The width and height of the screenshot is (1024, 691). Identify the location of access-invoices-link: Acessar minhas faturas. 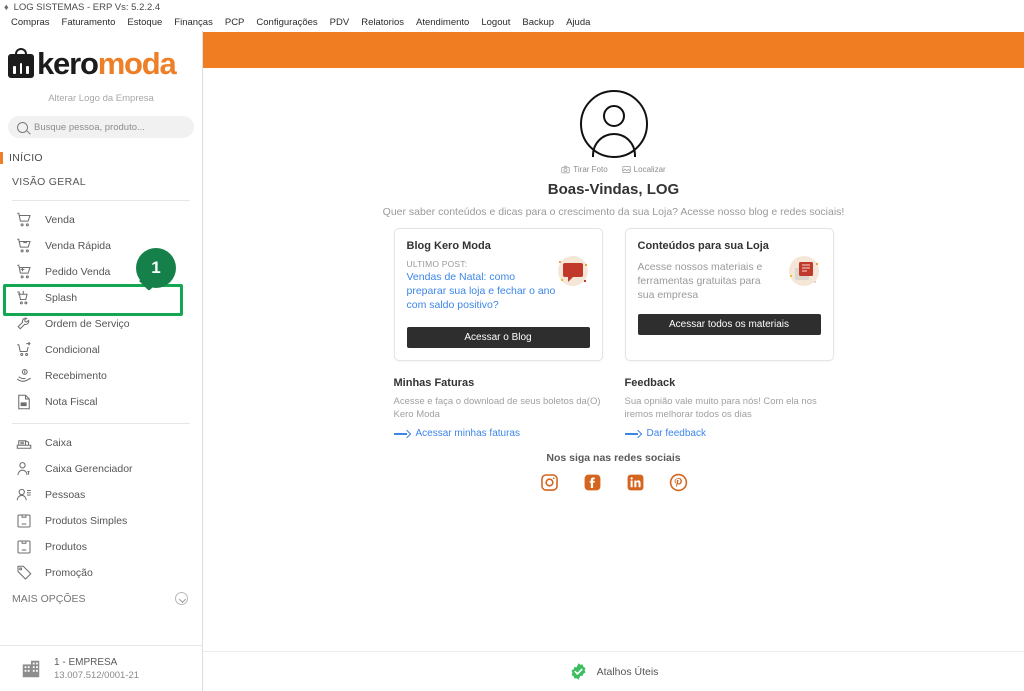
(498, 433).